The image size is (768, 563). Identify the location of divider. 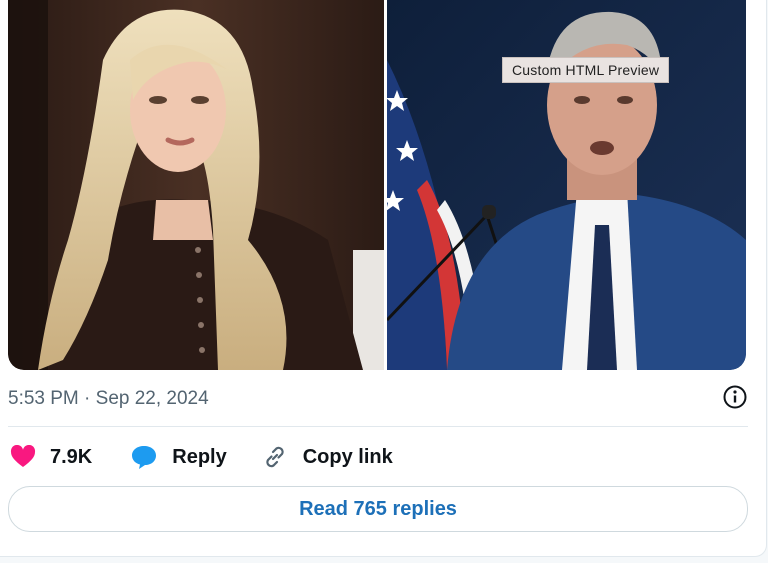
(378, 426).